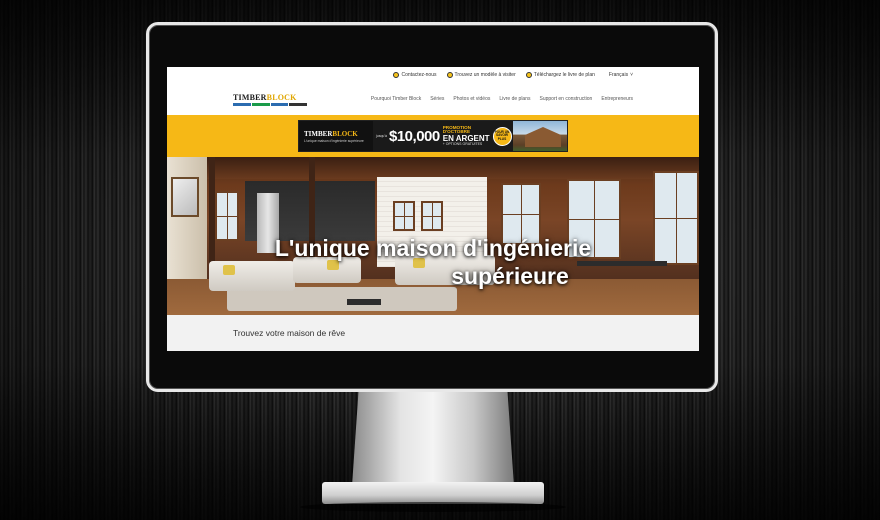 The image size is (880, 520). I want to click on site-logo: TIMBERBLOCK, so click(270, 99).